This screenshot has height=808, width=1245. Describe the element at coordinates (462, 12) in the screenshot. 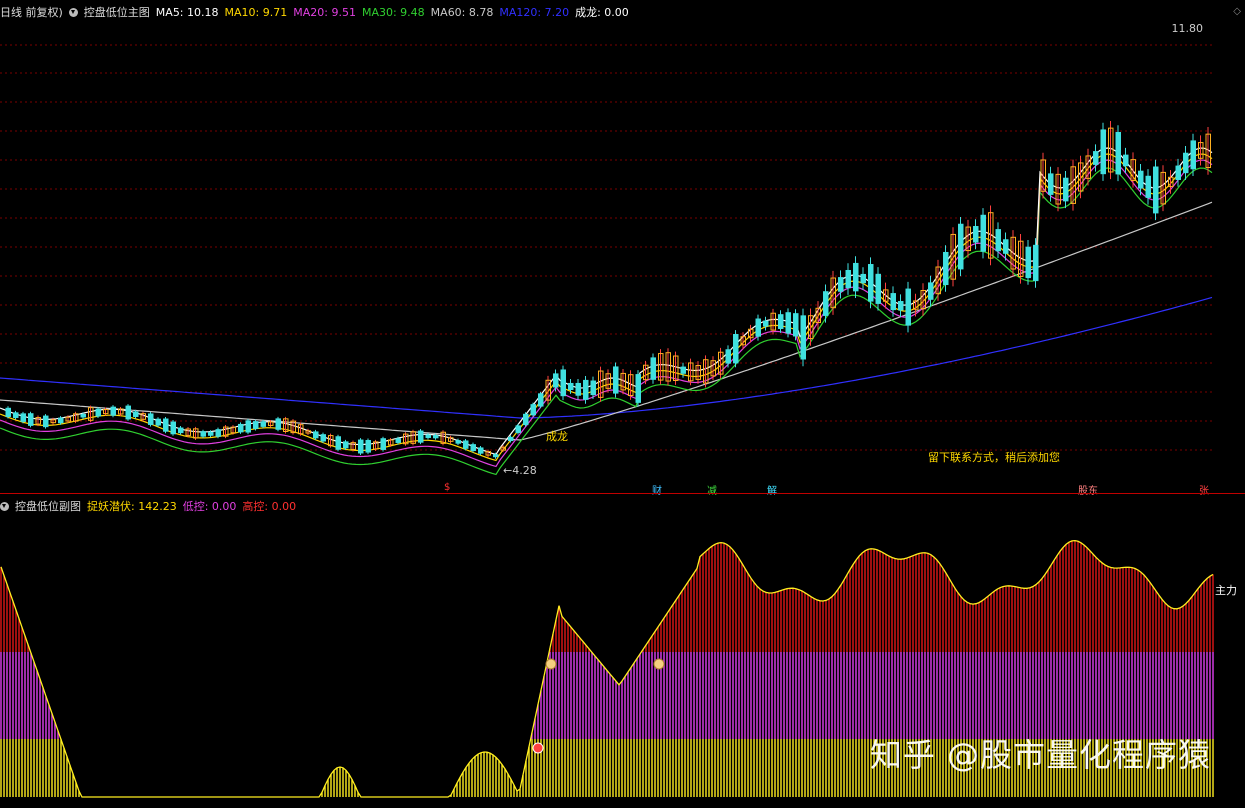

I see `ma60-value: MA60: 8.78` at that location.